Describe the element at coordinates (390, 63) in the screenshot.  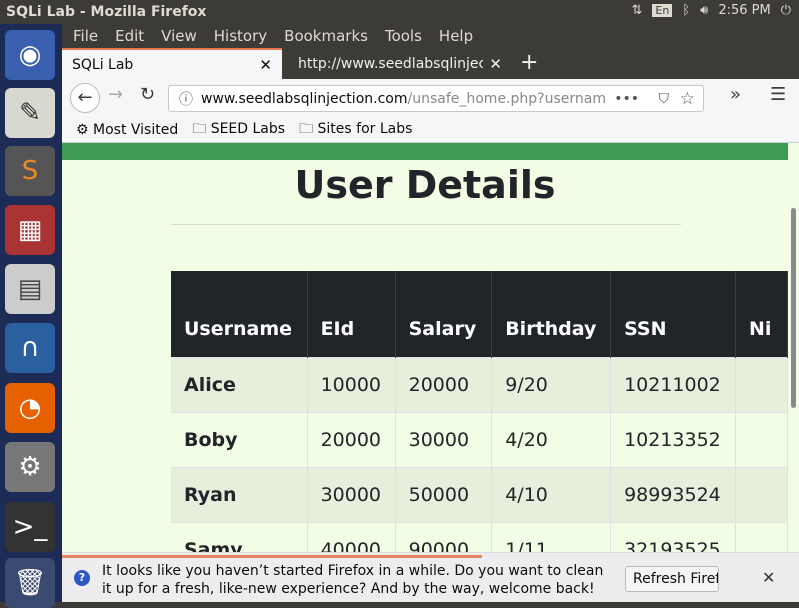
I see `tab-label: http://www.seedlabsqlinjec` at that location.